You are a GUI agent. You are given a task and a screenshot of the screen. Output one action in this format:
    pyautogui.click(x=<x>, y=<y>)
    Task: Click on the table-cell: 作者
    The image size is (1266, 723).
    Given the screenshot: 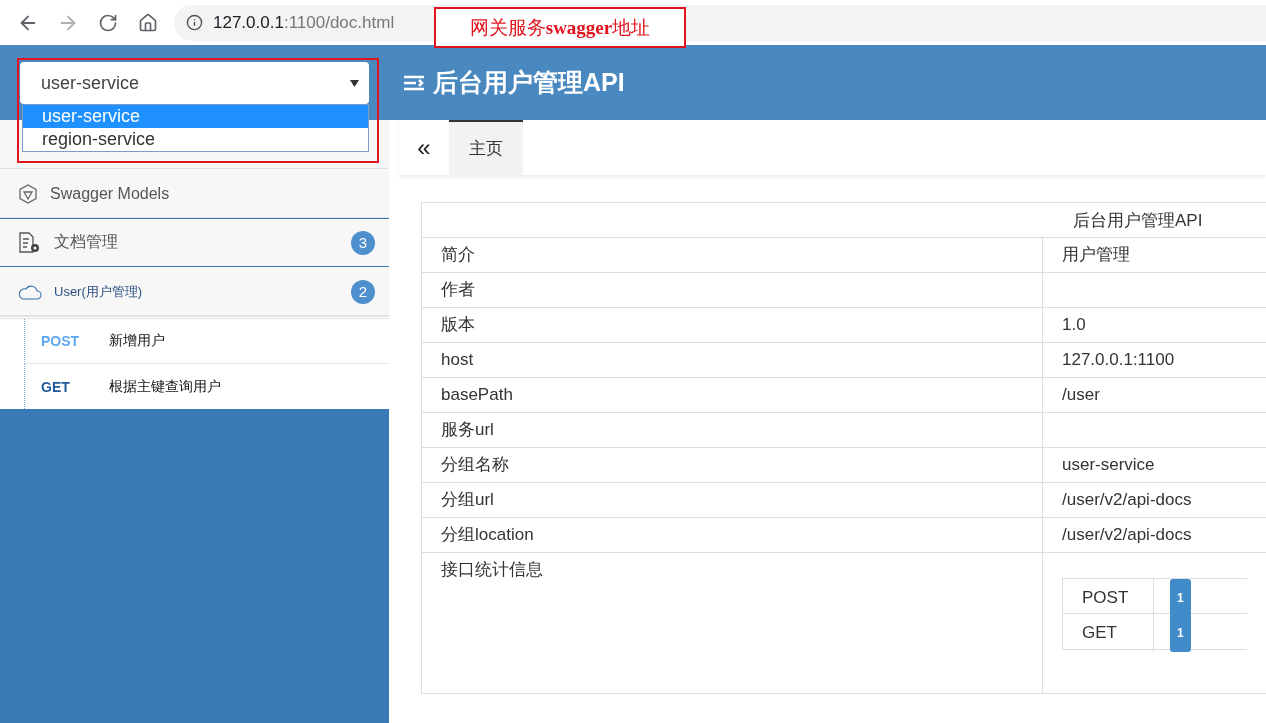 What is the action you would take?
    pyautogui.click(x=732, y=290)
    